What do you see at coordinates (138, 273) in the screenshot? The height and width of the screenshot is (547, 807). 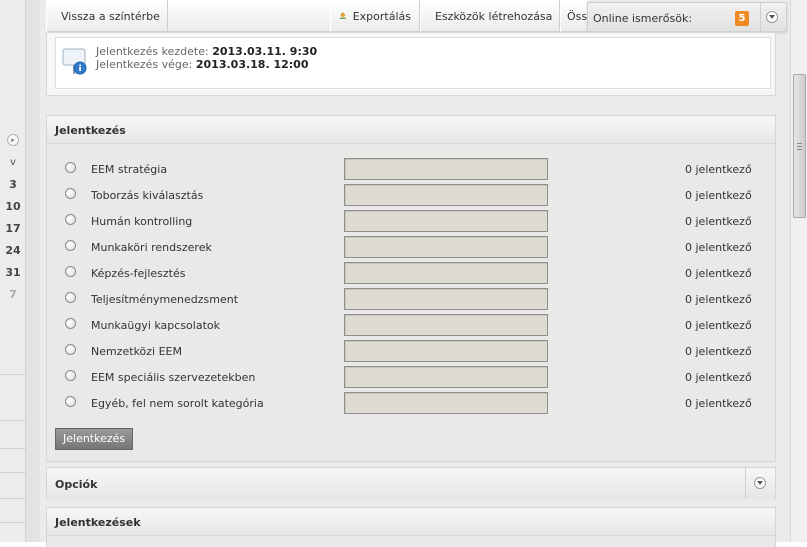 I see `category-name: Képzés-fejlesztés` at bounding box center [138, 273].